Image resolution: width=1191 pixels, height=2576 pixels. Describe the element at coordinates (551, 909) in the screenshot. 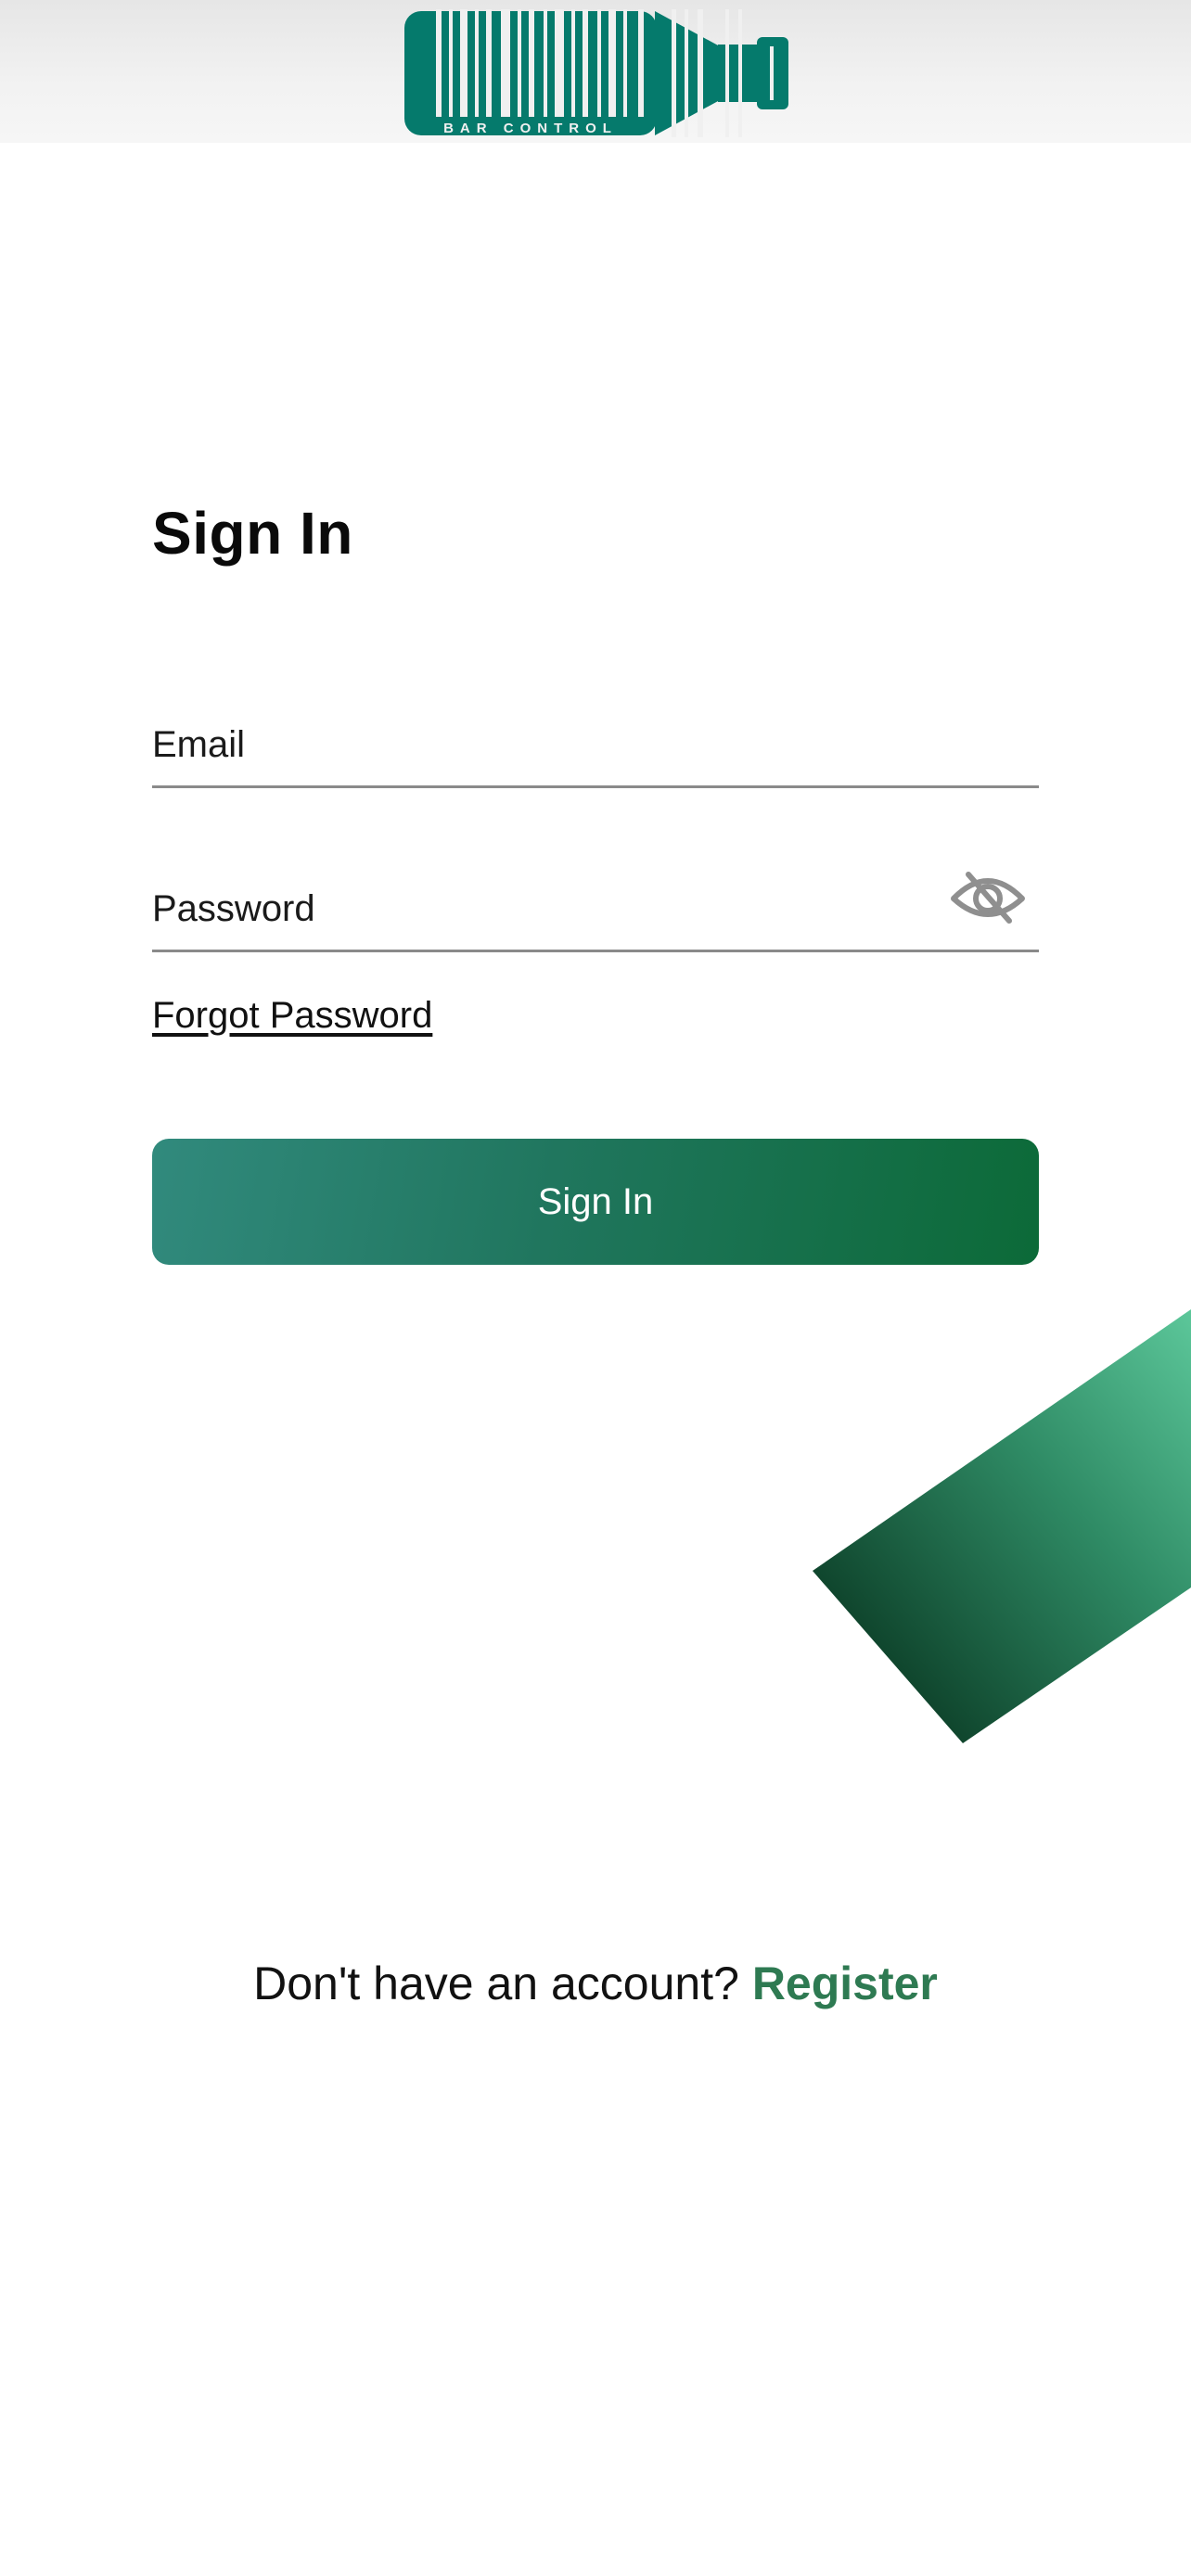

I see `password-input` at that location.